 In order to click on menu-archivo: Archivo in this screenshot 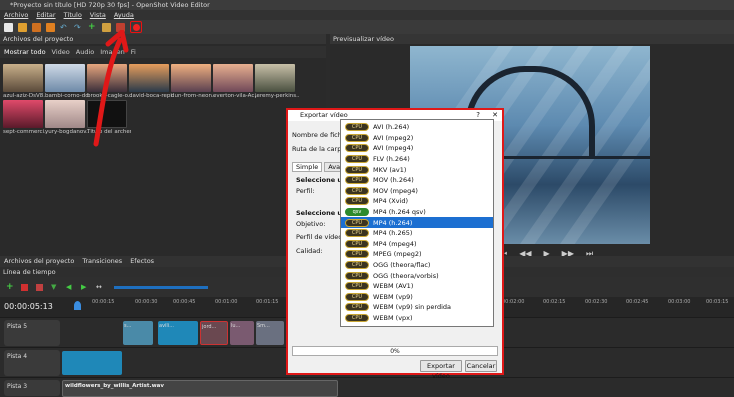, I will do `click(16, 15)`.